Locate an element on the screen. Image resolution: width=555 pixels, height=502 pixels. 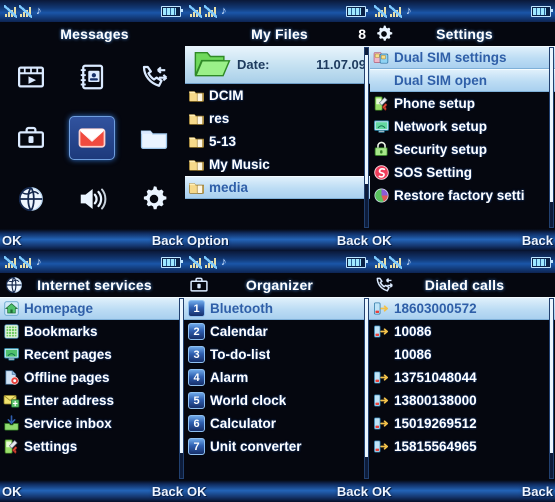
file-list-item: 5-13 is located at coordinates (277, 141).